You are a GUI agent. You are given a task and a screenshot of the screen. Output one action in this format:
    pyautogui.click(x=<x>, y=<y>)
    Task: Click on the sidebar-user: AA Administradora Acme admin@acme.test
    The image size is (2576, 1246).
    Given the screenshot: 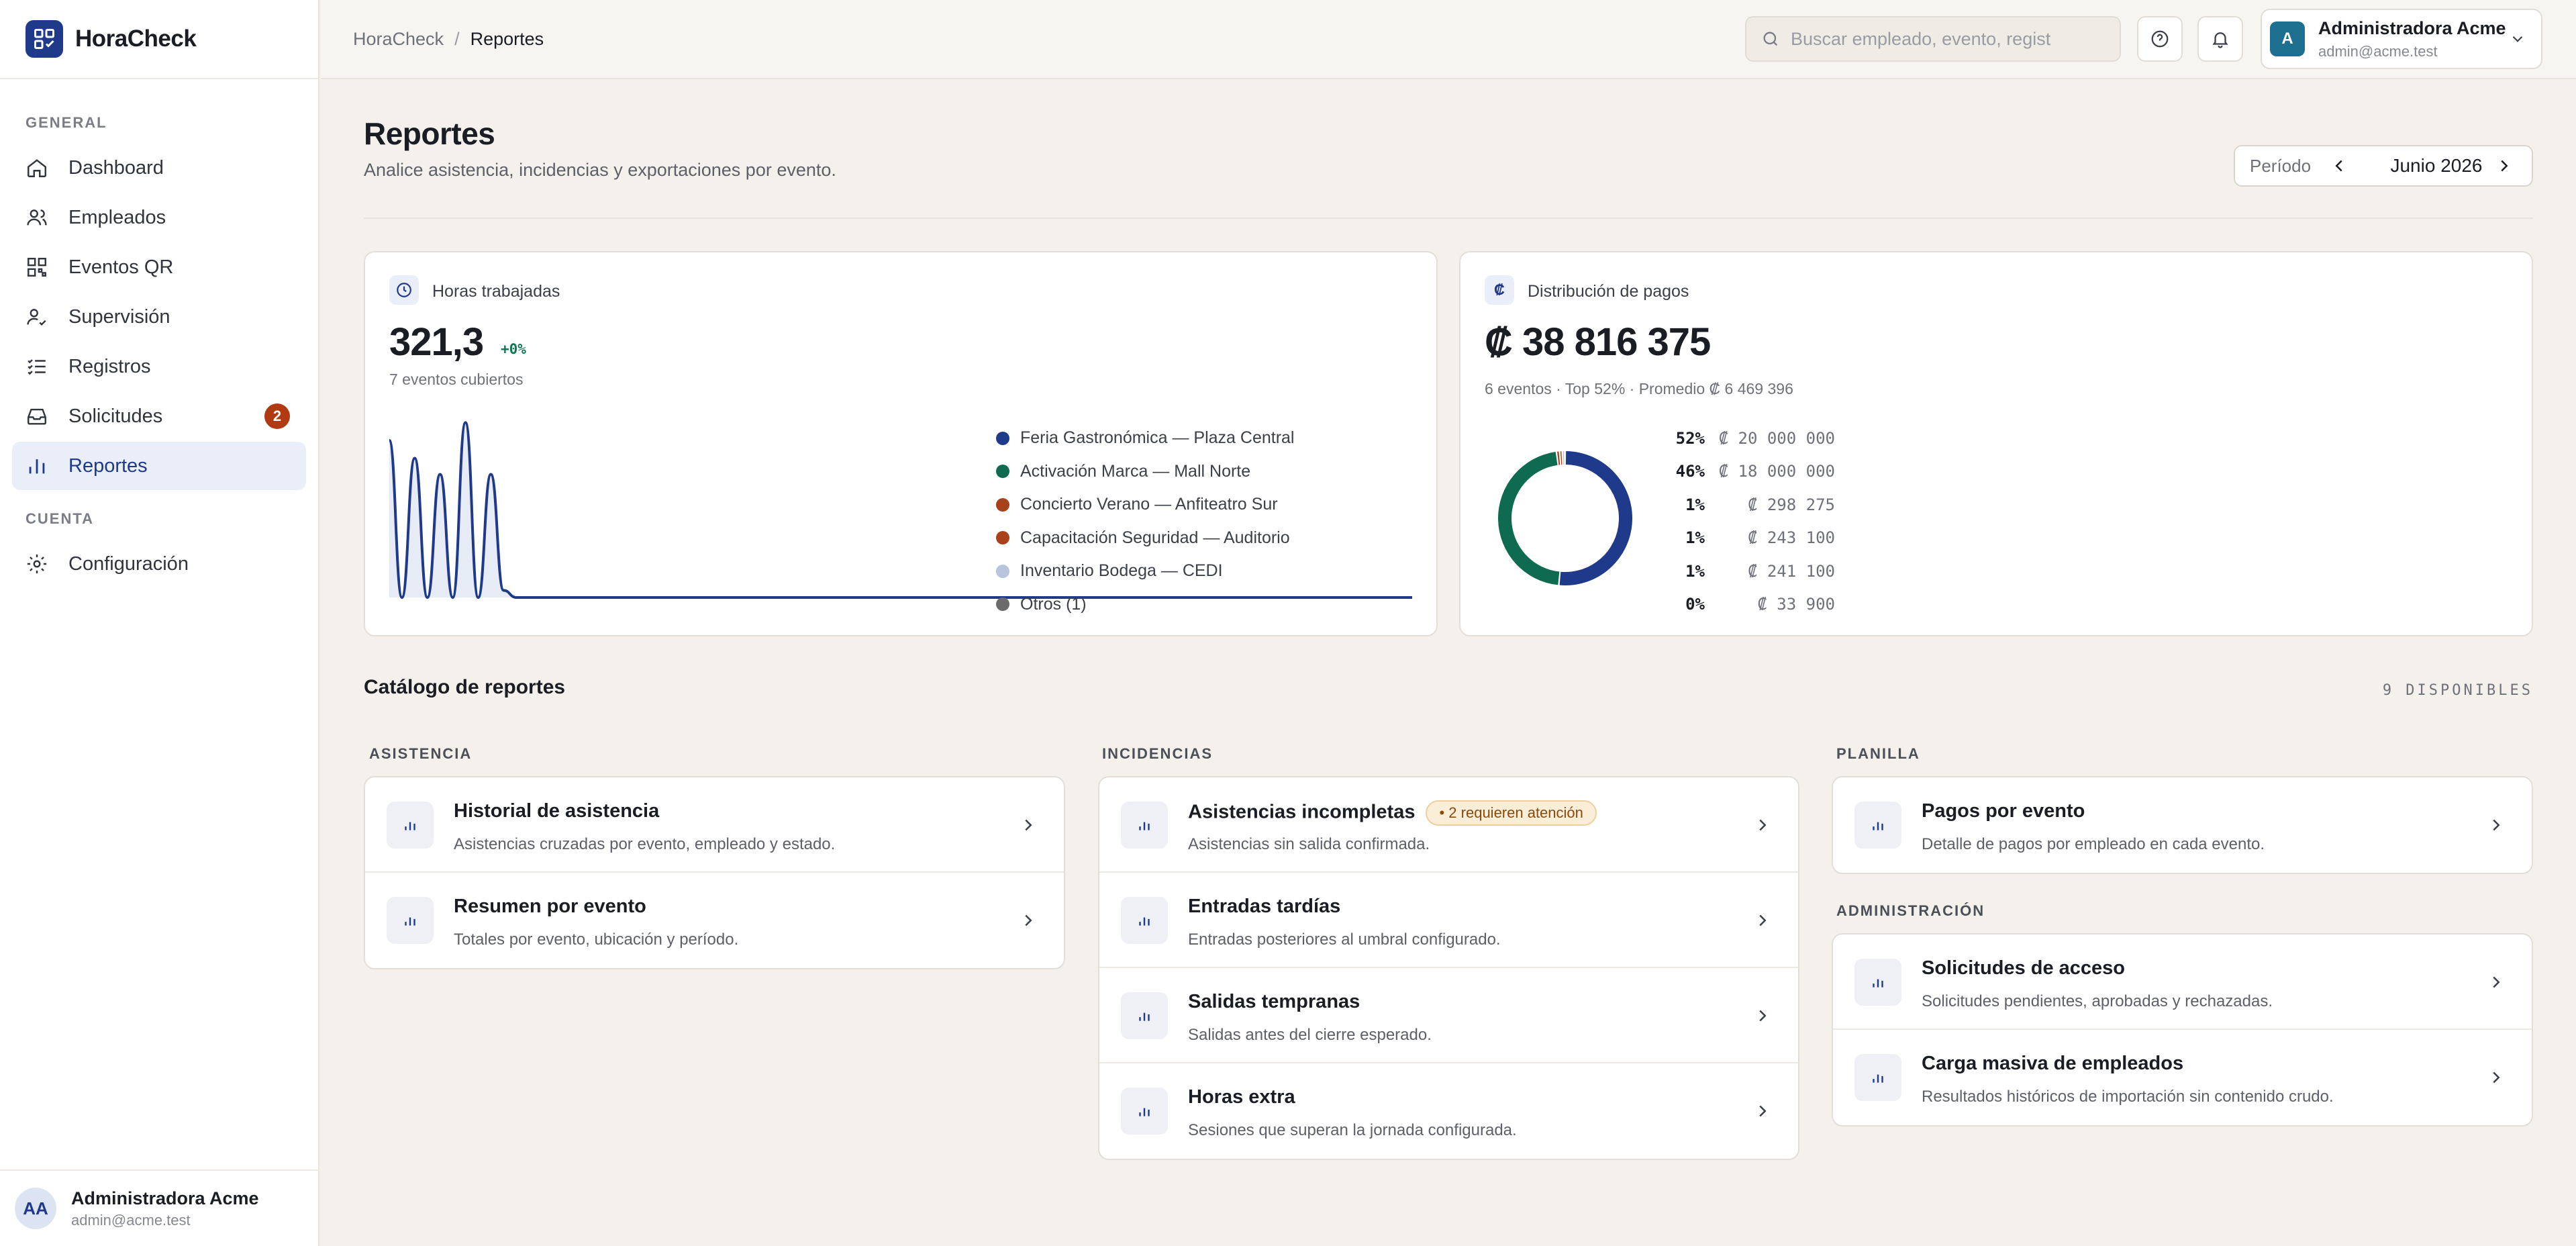 What is the action you would take?
    pyautogui.click(x=159, y=1207)
    